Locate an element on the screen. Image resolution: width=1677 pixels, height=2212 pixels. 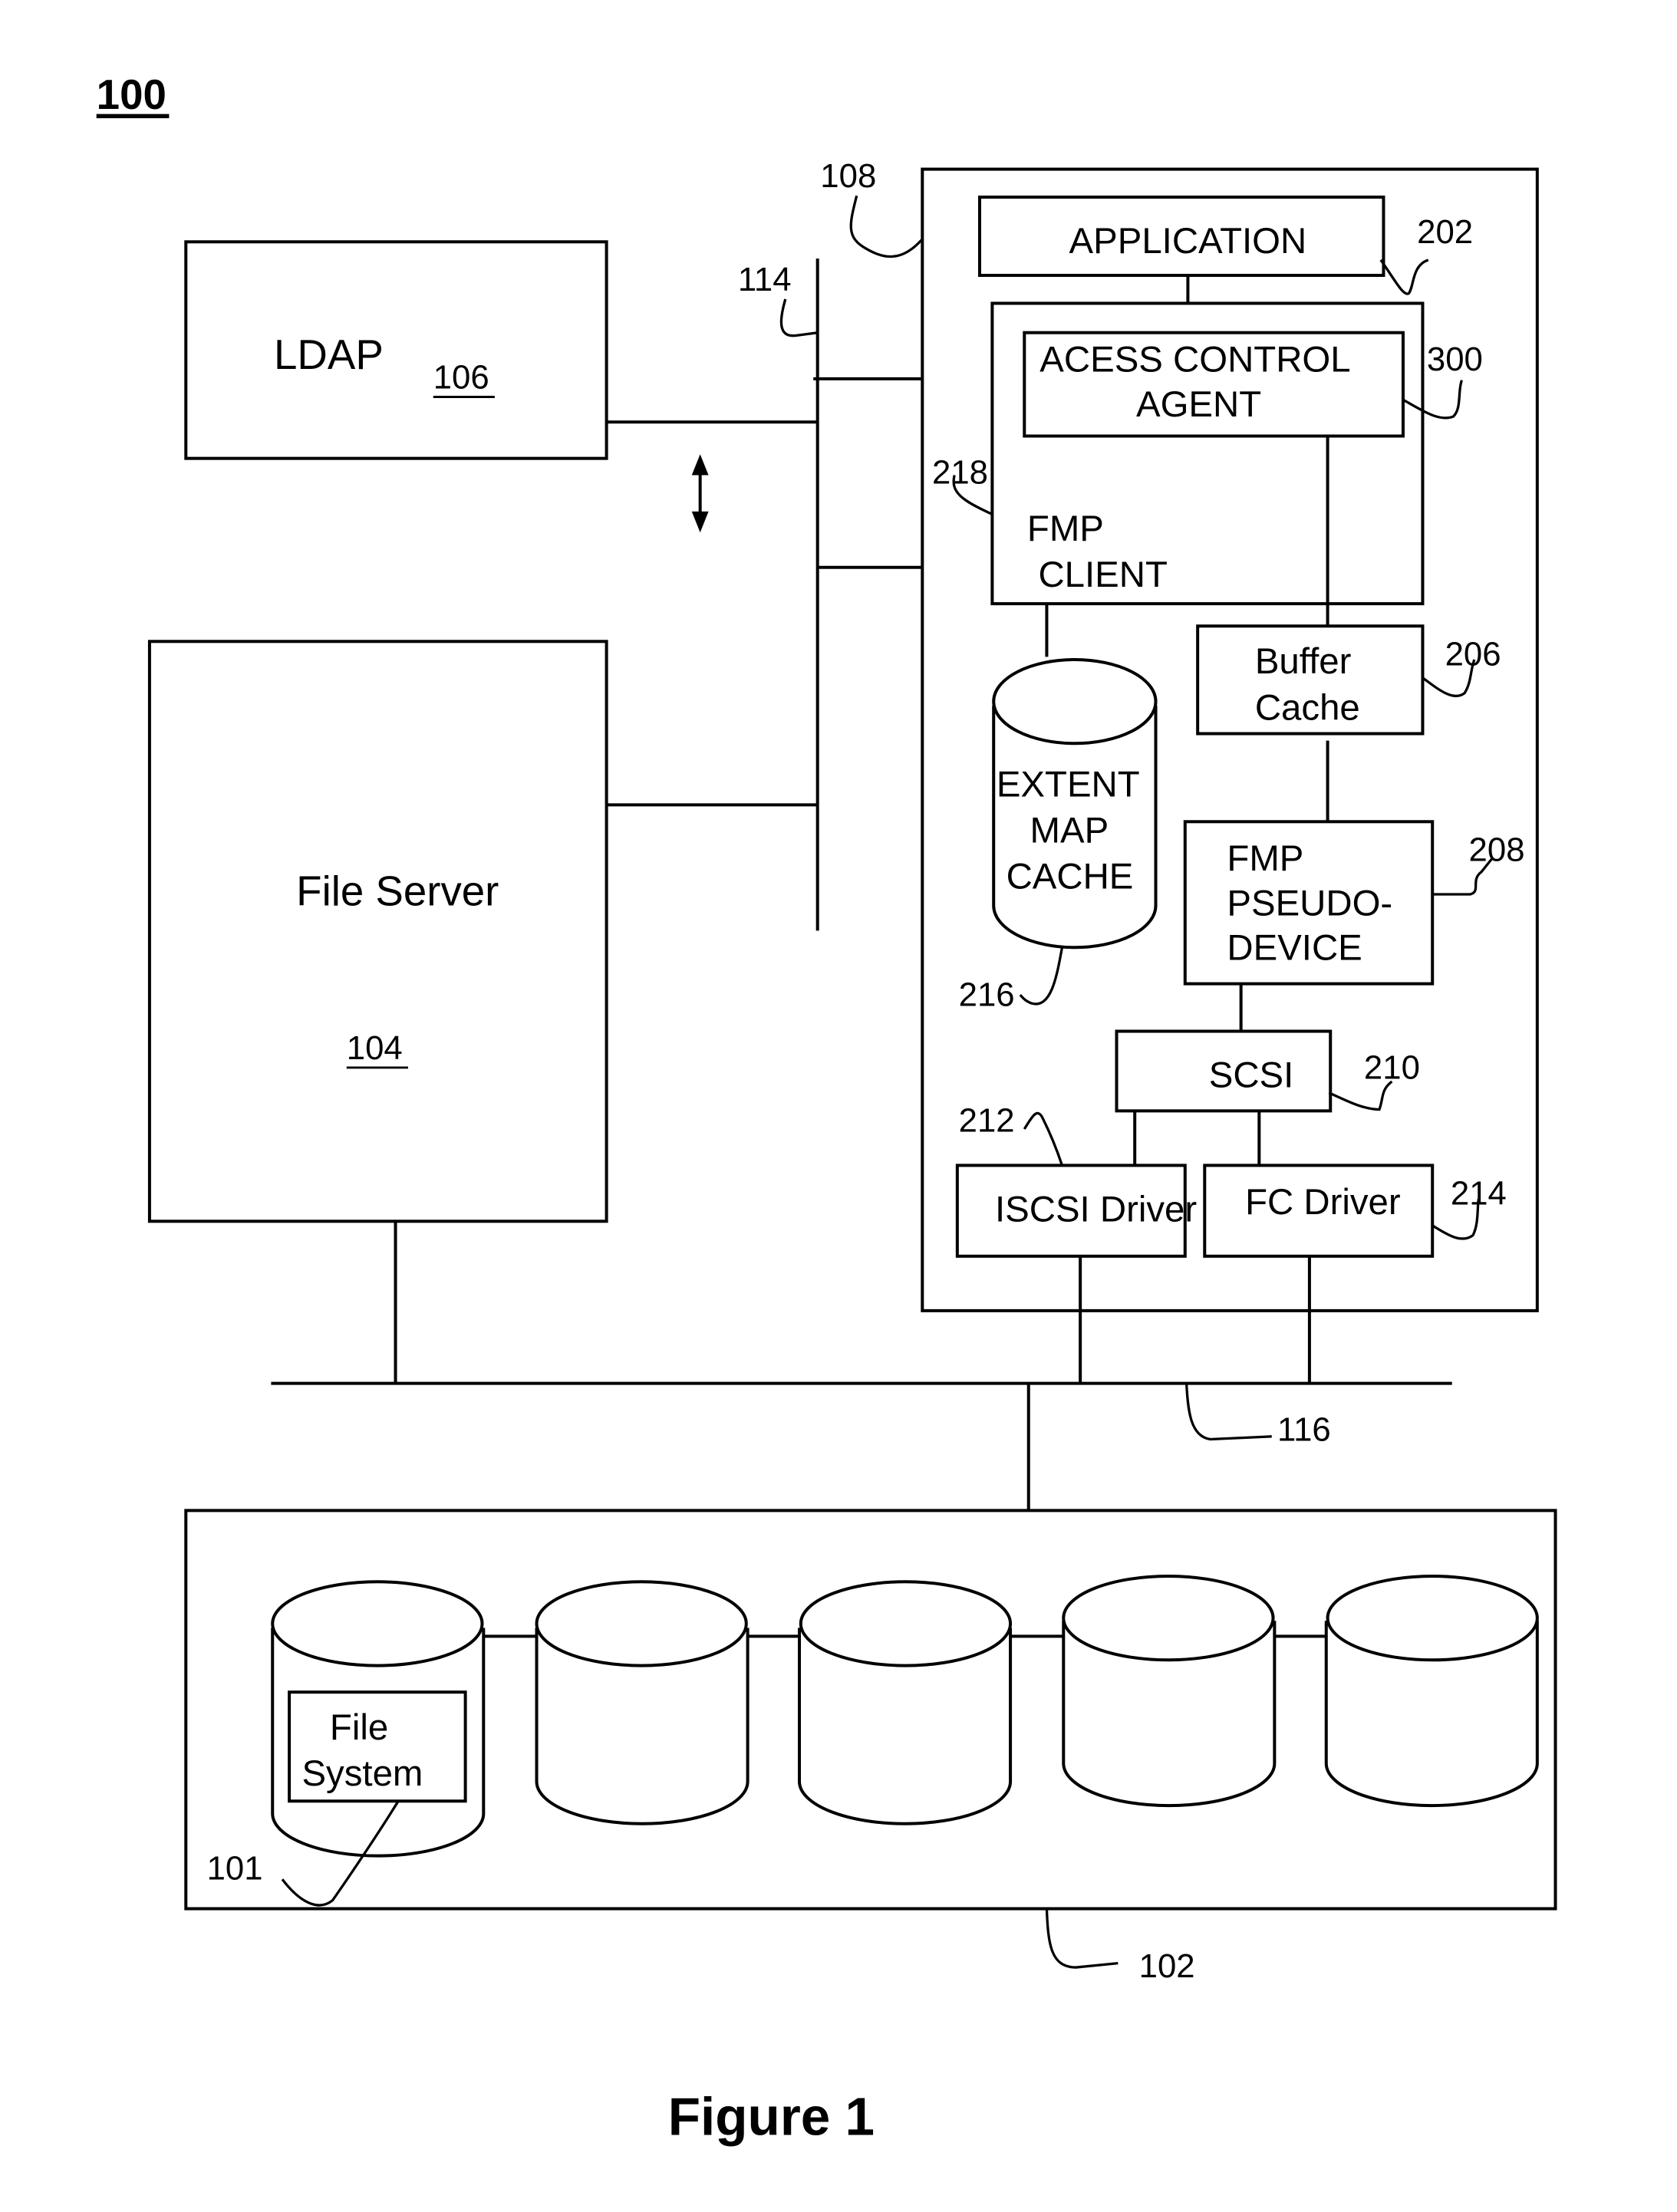
file-server-ref: 104 is located at coordinates (375, 1048).